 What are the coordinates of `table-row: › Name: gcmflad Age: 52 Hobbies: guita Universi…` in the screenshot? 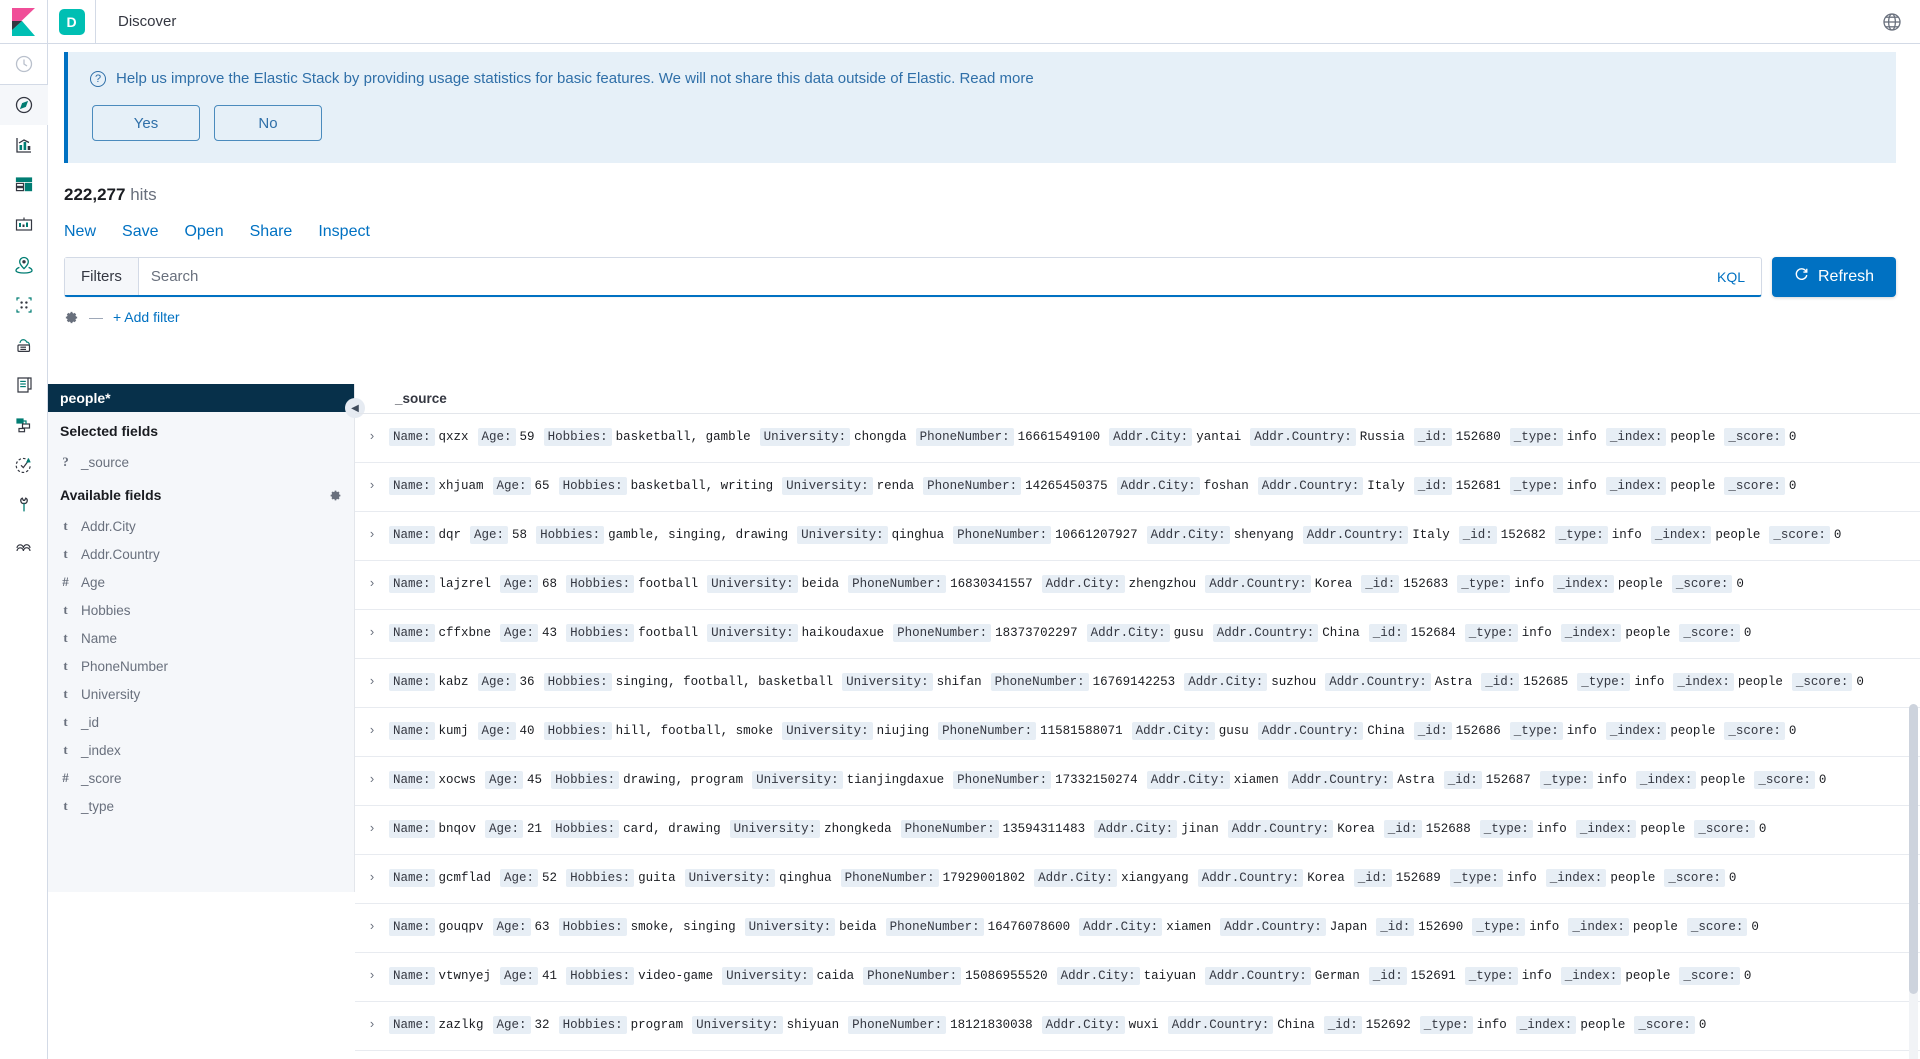 It's located at (1137, 879).